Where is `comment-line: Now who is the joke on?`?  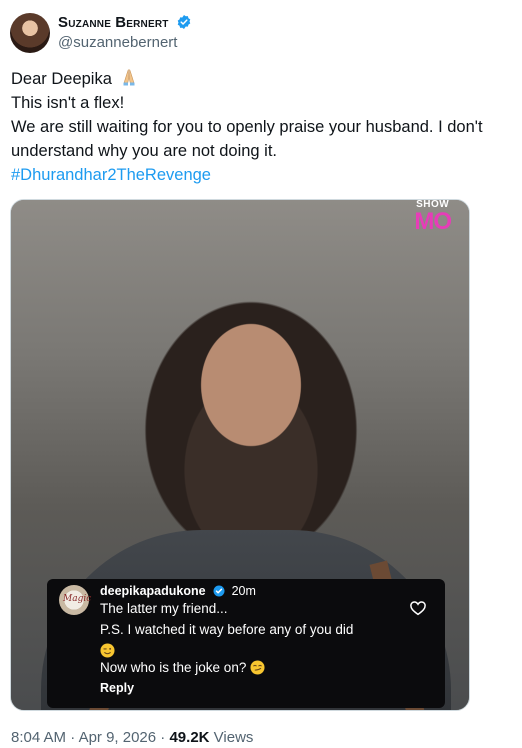 comment-line: Now who is the joke on? is located at coordinates (182, 667).